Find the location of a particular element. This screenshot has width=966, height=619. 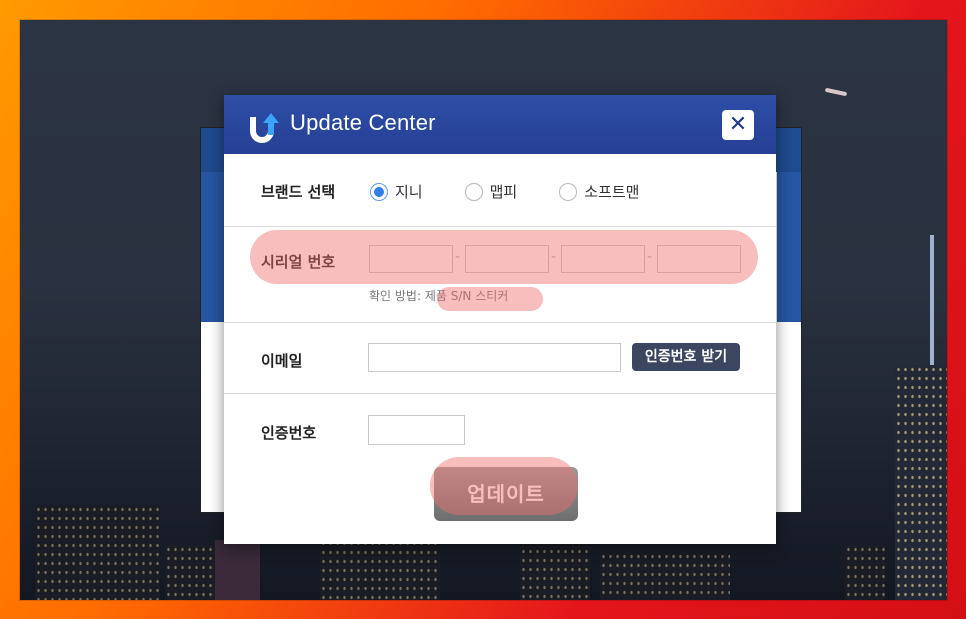

serial-row is located at coordinates (500, 274).